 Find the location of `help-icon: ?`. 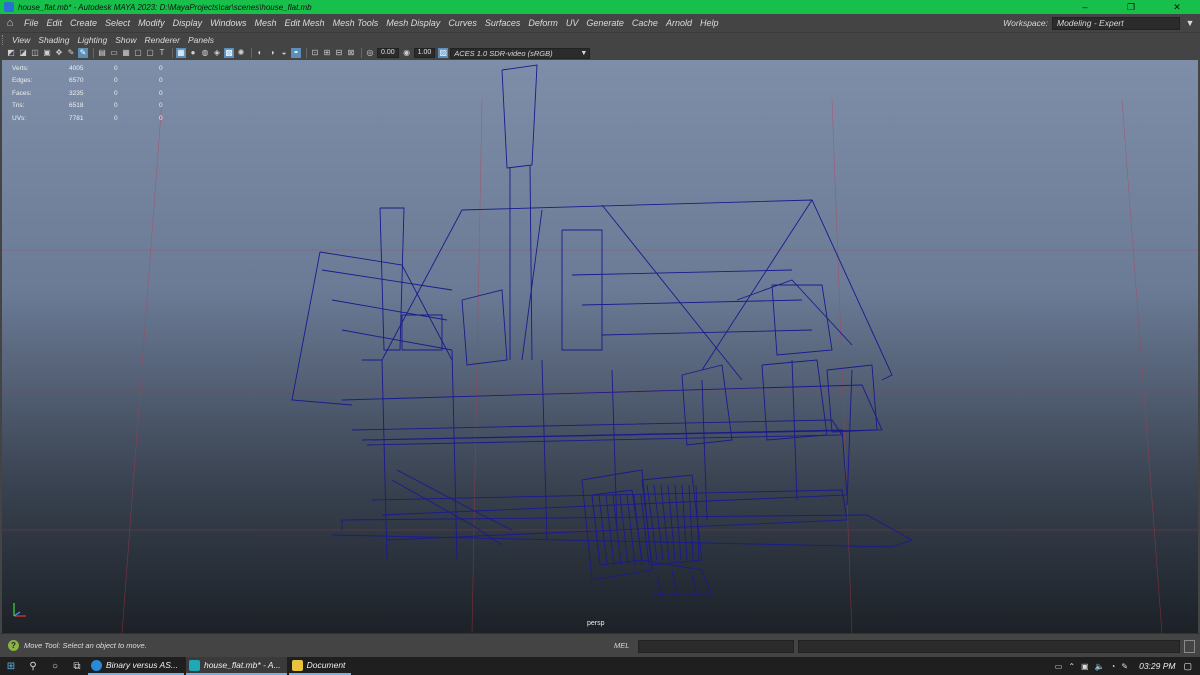

help-icon: ? is located at coordinates (13, 645).